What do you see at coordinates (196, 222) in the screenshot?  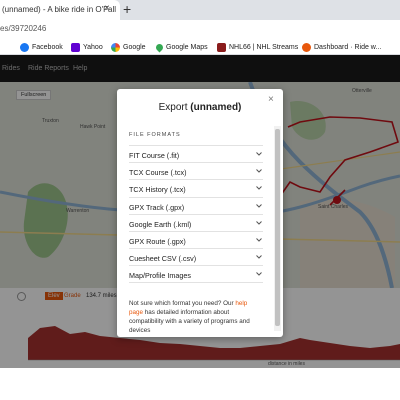 I see `format-item-google-earth: Google Earth (.kml)` at bounding box center [196, 222].